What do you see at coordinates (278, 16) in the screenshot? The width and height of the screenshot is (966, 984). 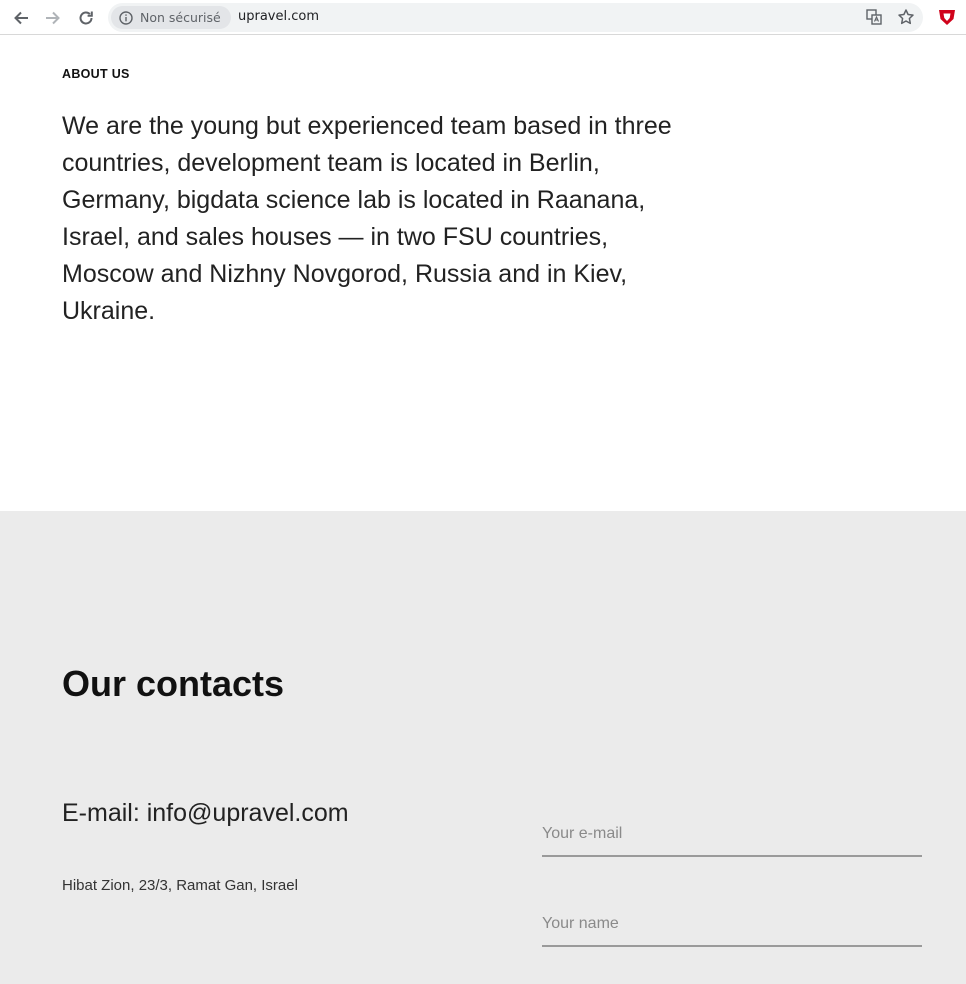 I see `url-text: upravel.com` at bounding box center [278, 16].